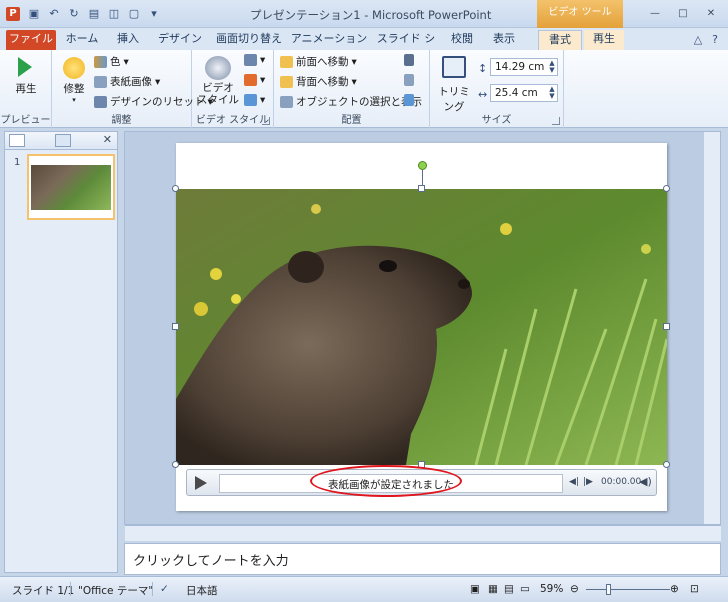 The width and height of the screenshot is (728, 602). I want to click on tab-insert: 挿入, so click(128, 40).